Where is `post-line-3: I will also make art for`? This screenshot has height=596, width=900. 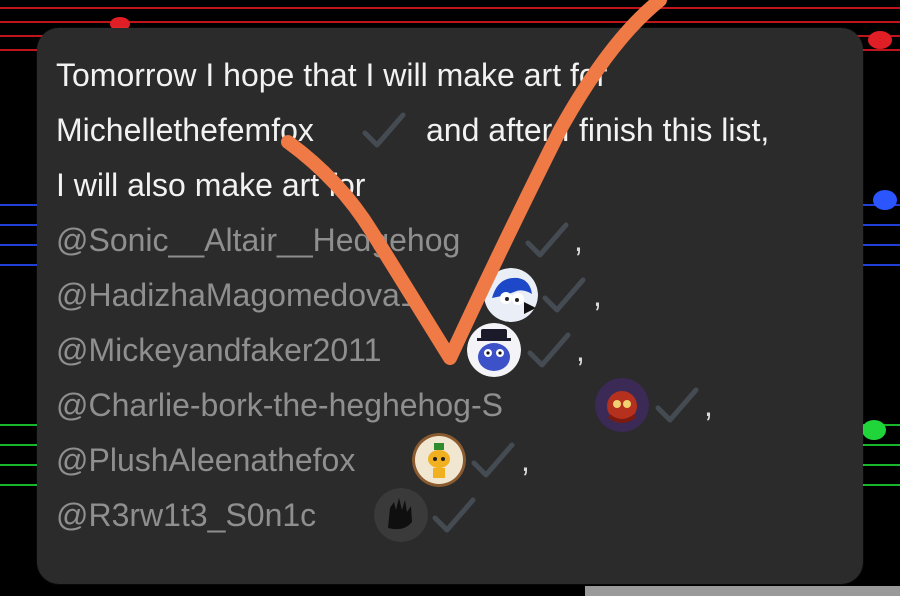 post-line-3: I will also make art for is located at coordinates (456, 185).